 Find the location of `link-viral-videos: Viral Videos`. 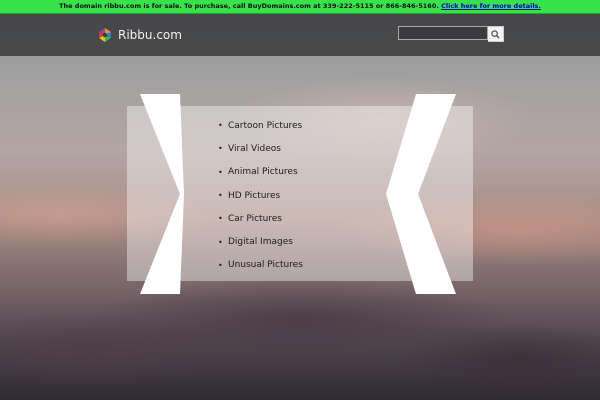

link-viral-videos: Viral Videos is located at coordinates (254, 149).